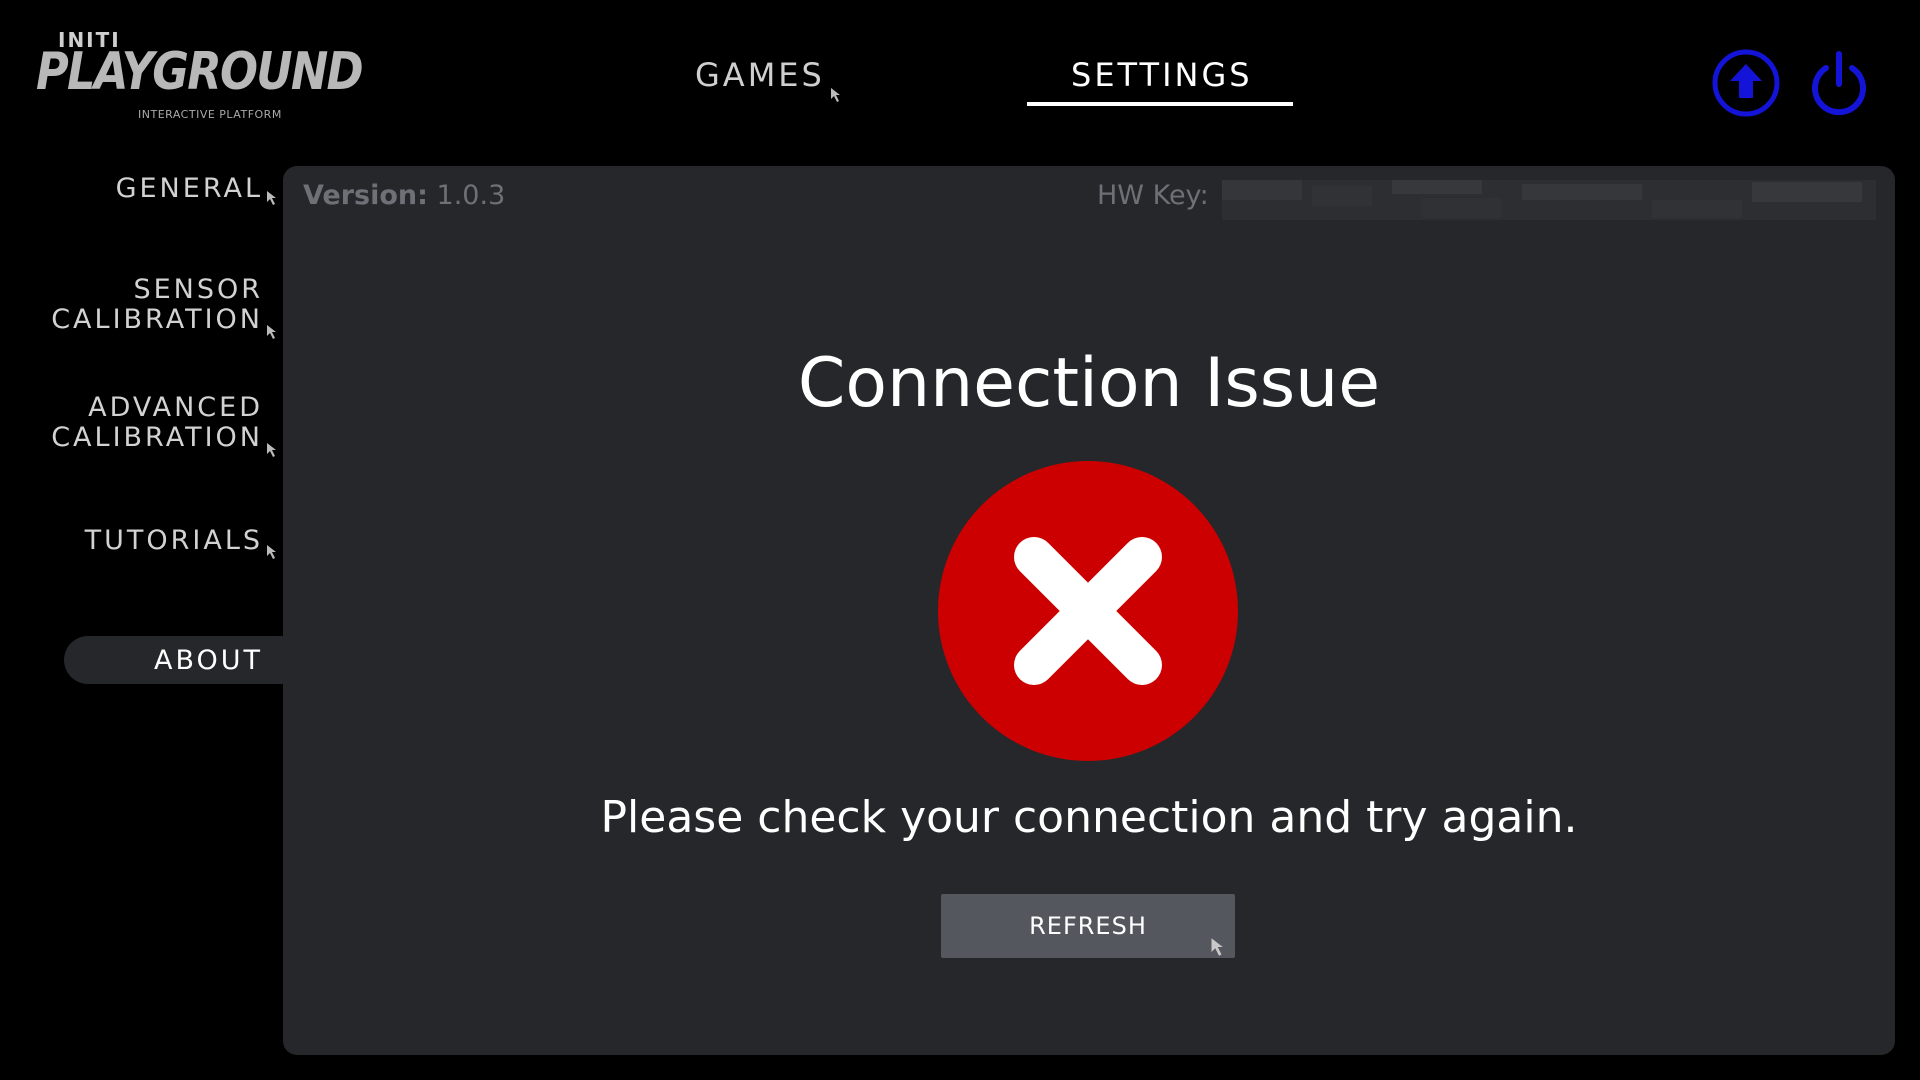 This screenshot has width=1920, height=1080. Describe the element at coordinates (1088, 926) in the screenshot. I see `refresh-button: REFRESH` at that location.